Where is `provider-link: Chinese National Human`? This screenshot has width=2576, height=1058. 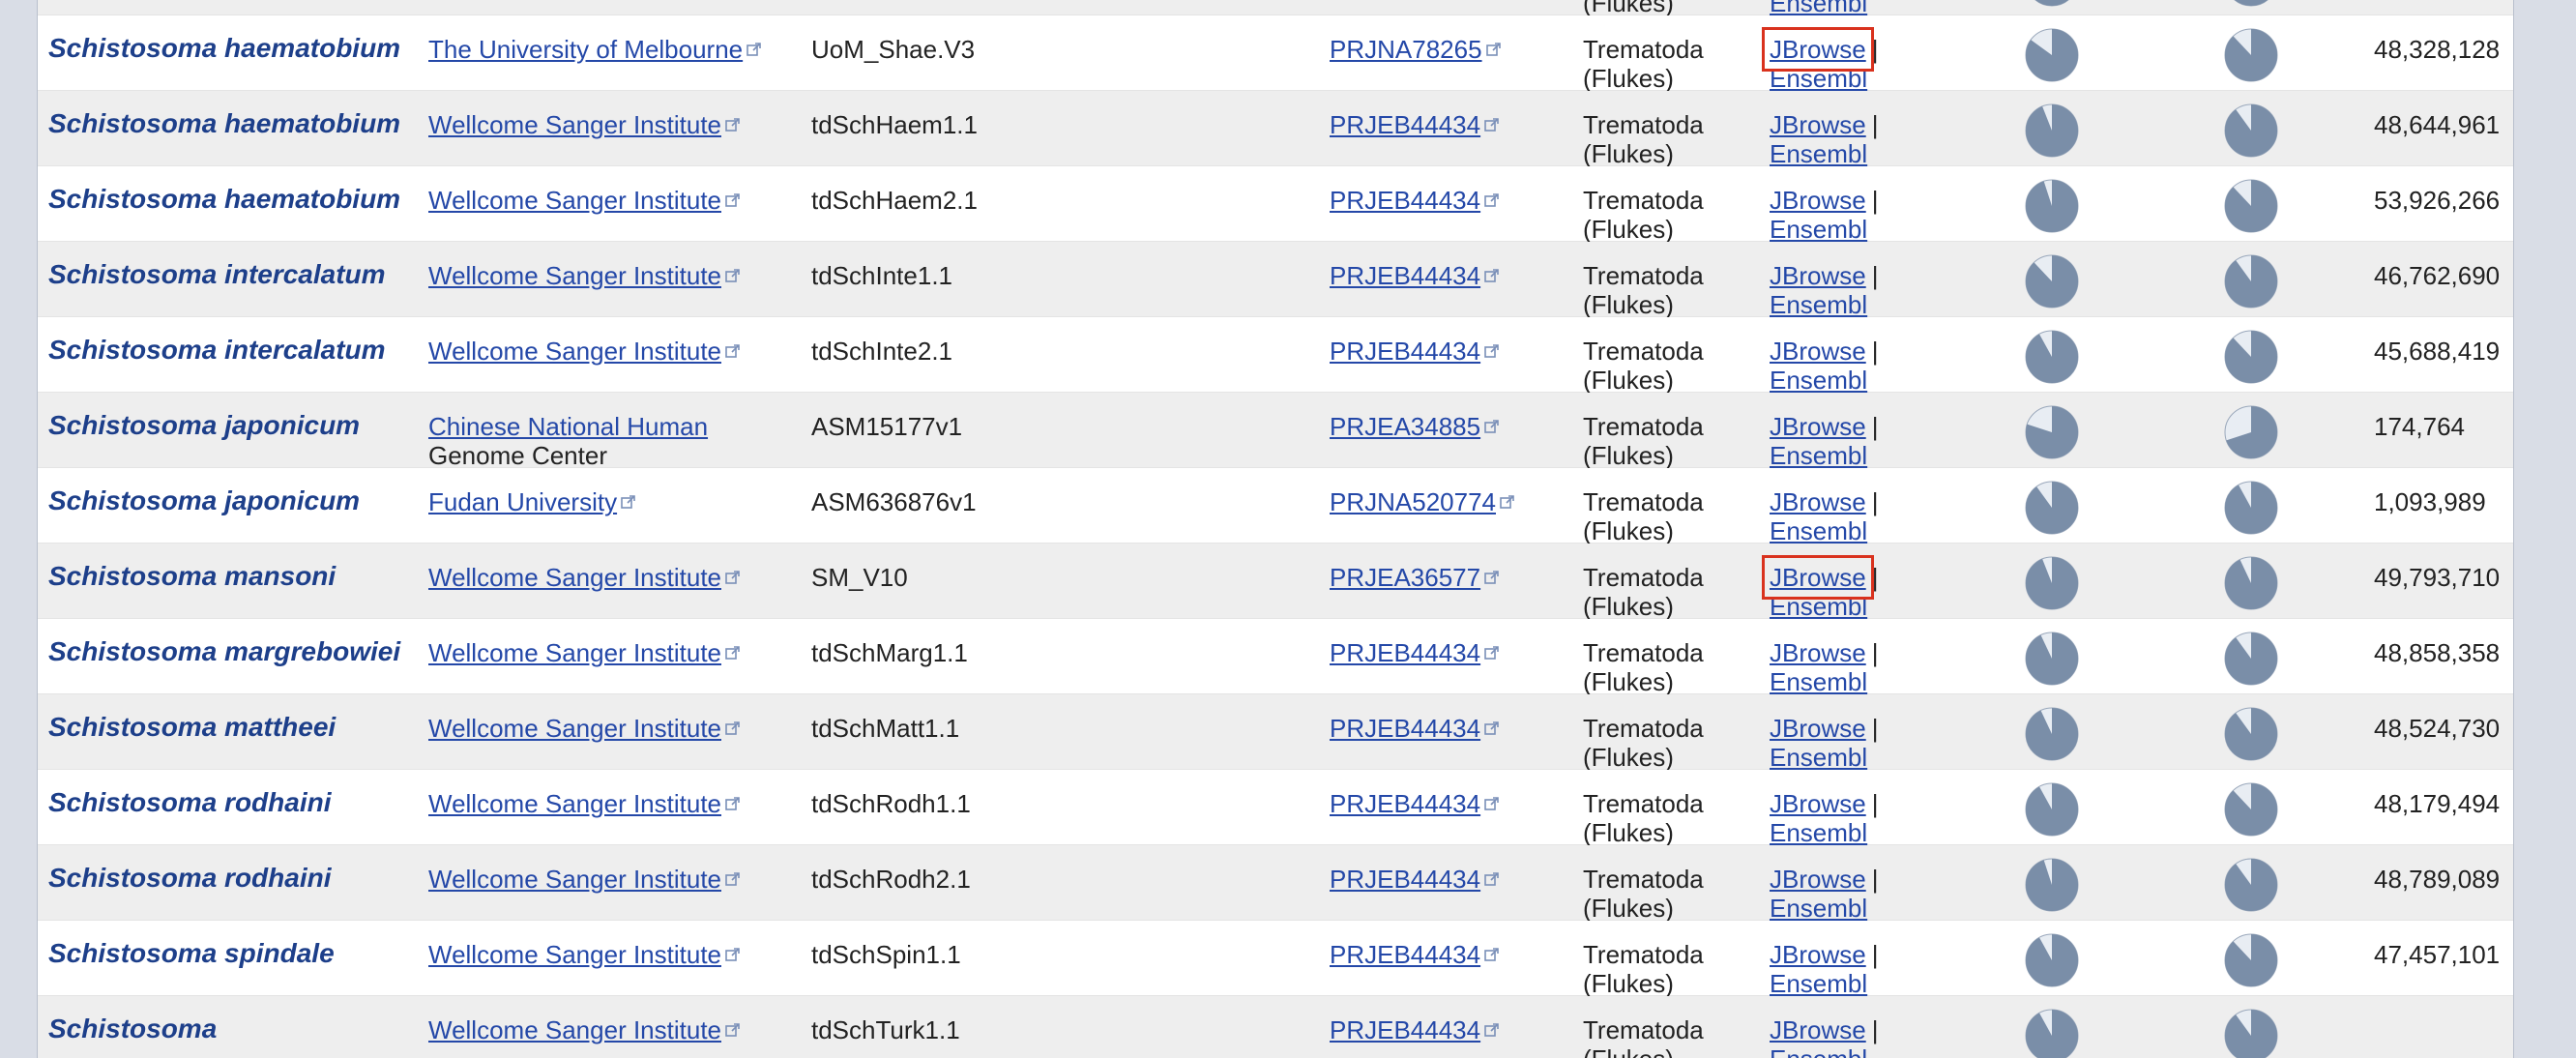
provider-link: Chinese National Human is located at coordinates (568, 427).